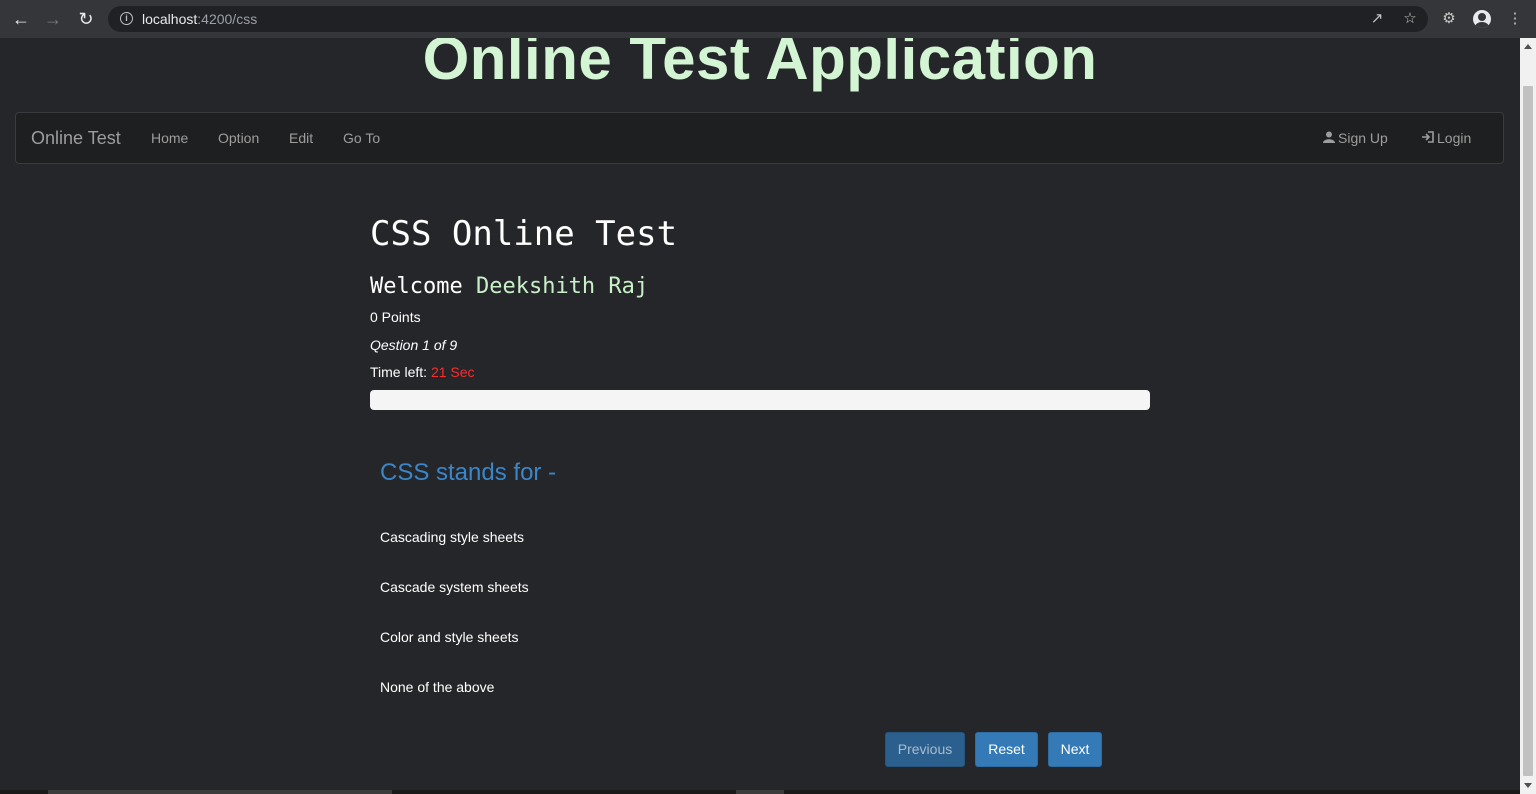 Image resolution: width=1536 pixels, height=794 pixels. I want to click on nav-link-home: Home, so click(169, 138).